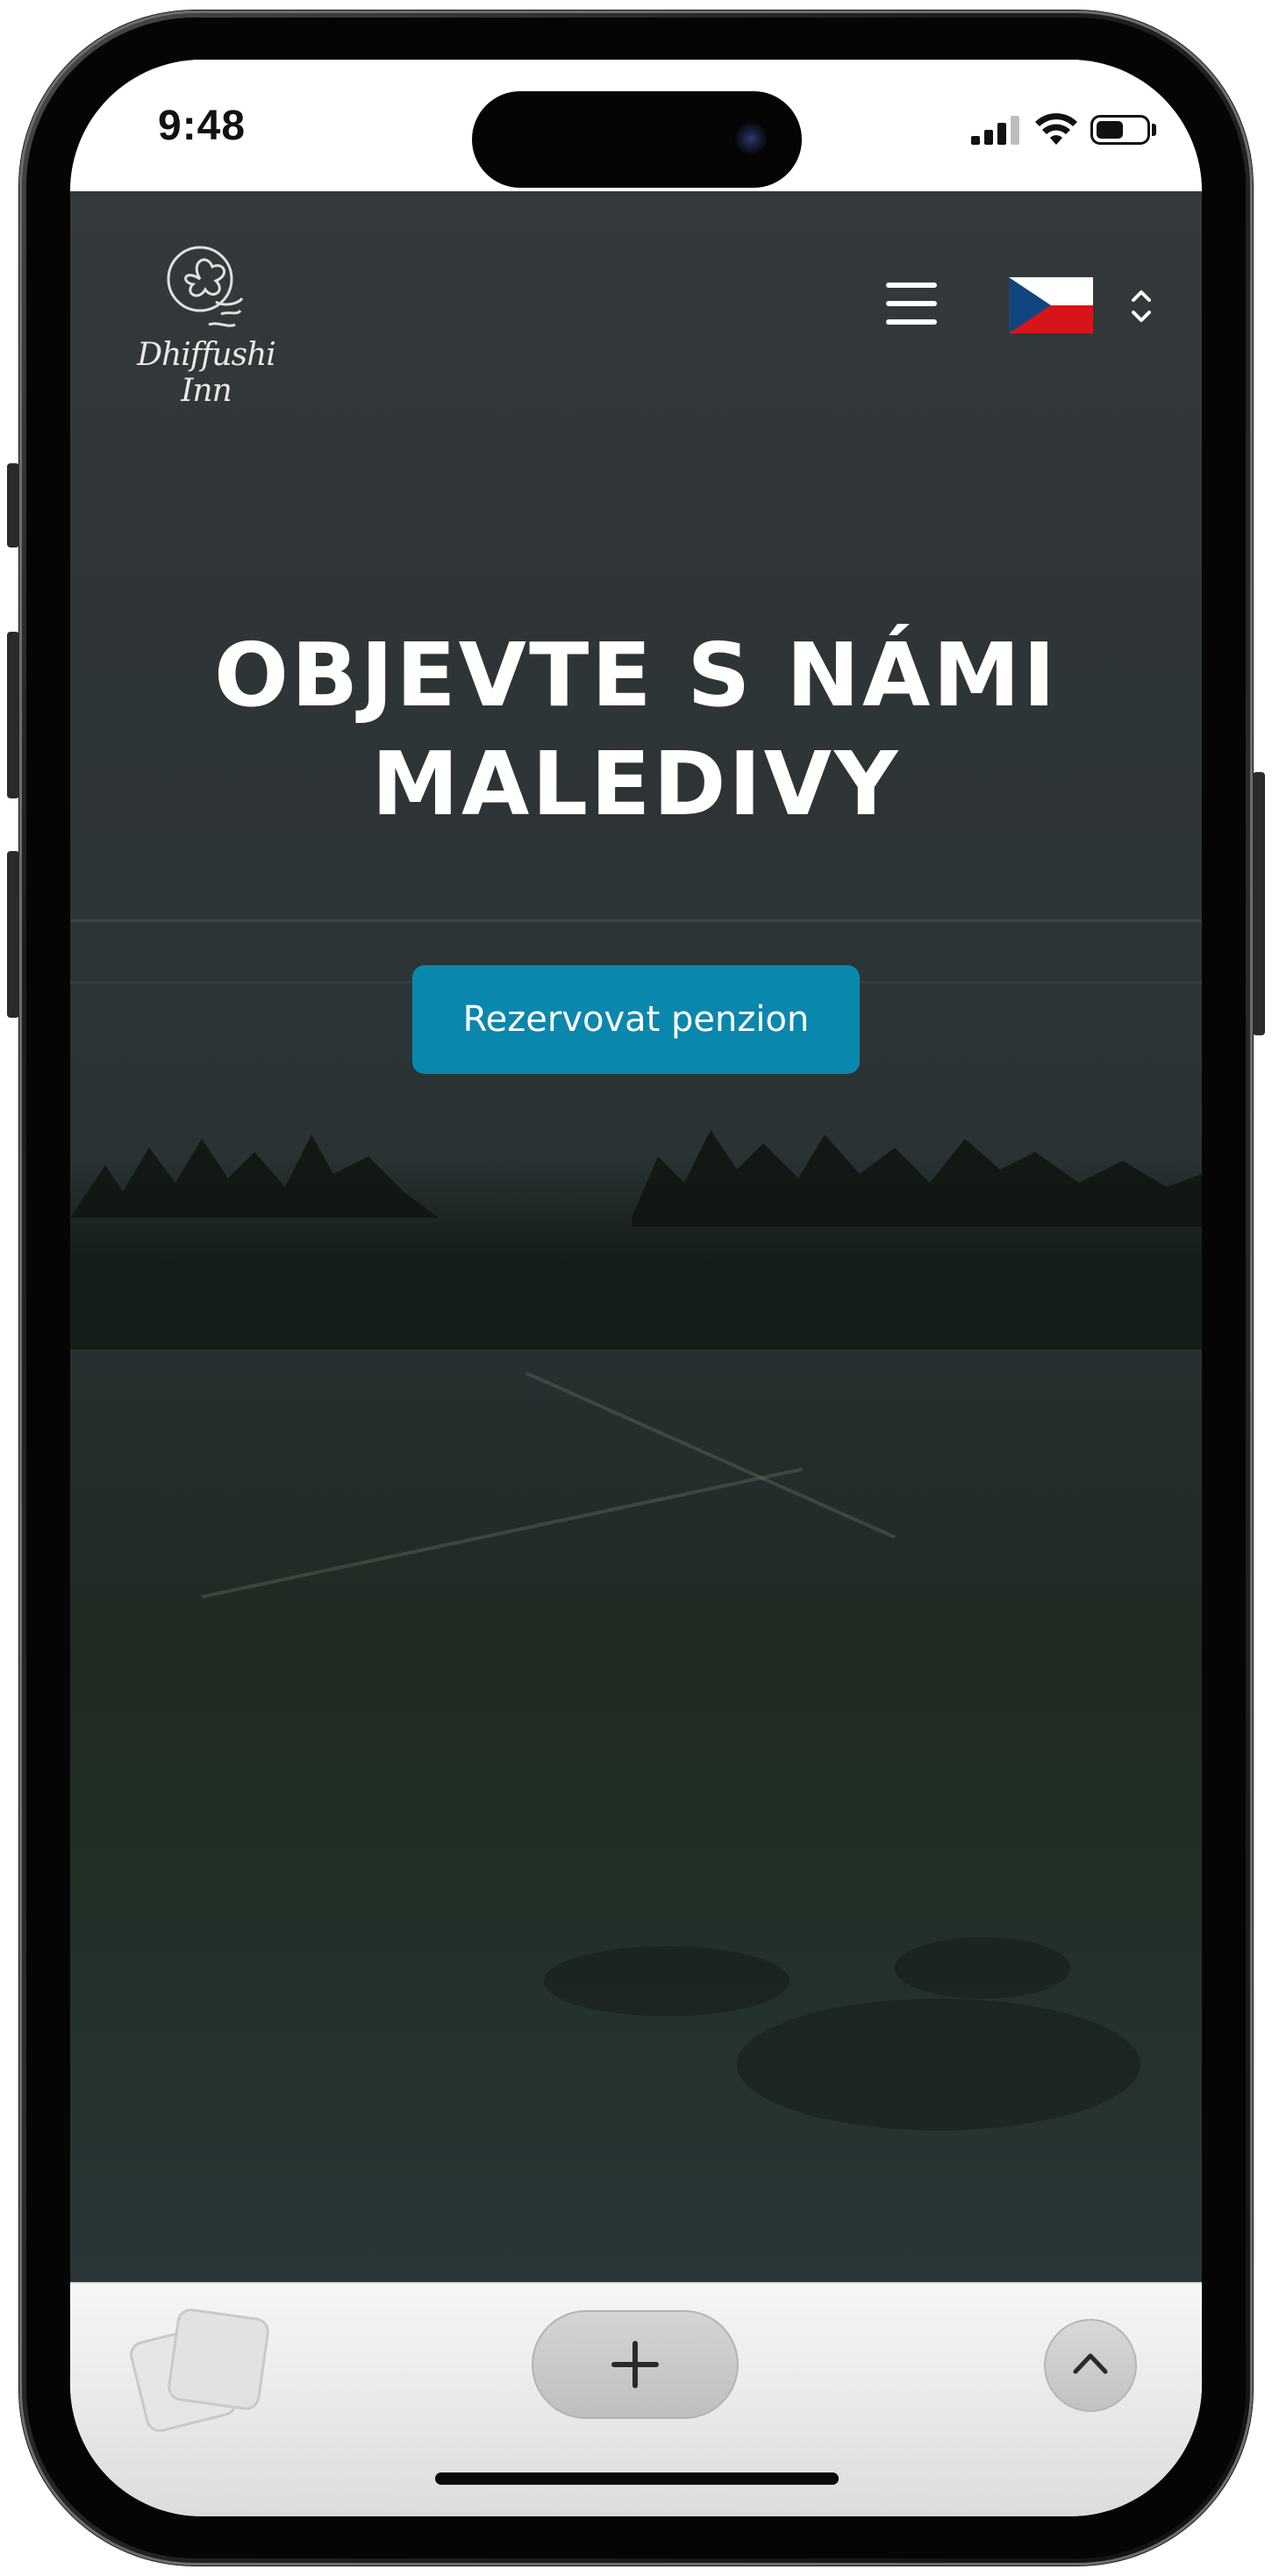 This screenshot has width=1272, height=2576. What do you see at coordinates (636, 1252) in the screenshot?
I see `island-vegetation` at bounding box center [636, 1252].